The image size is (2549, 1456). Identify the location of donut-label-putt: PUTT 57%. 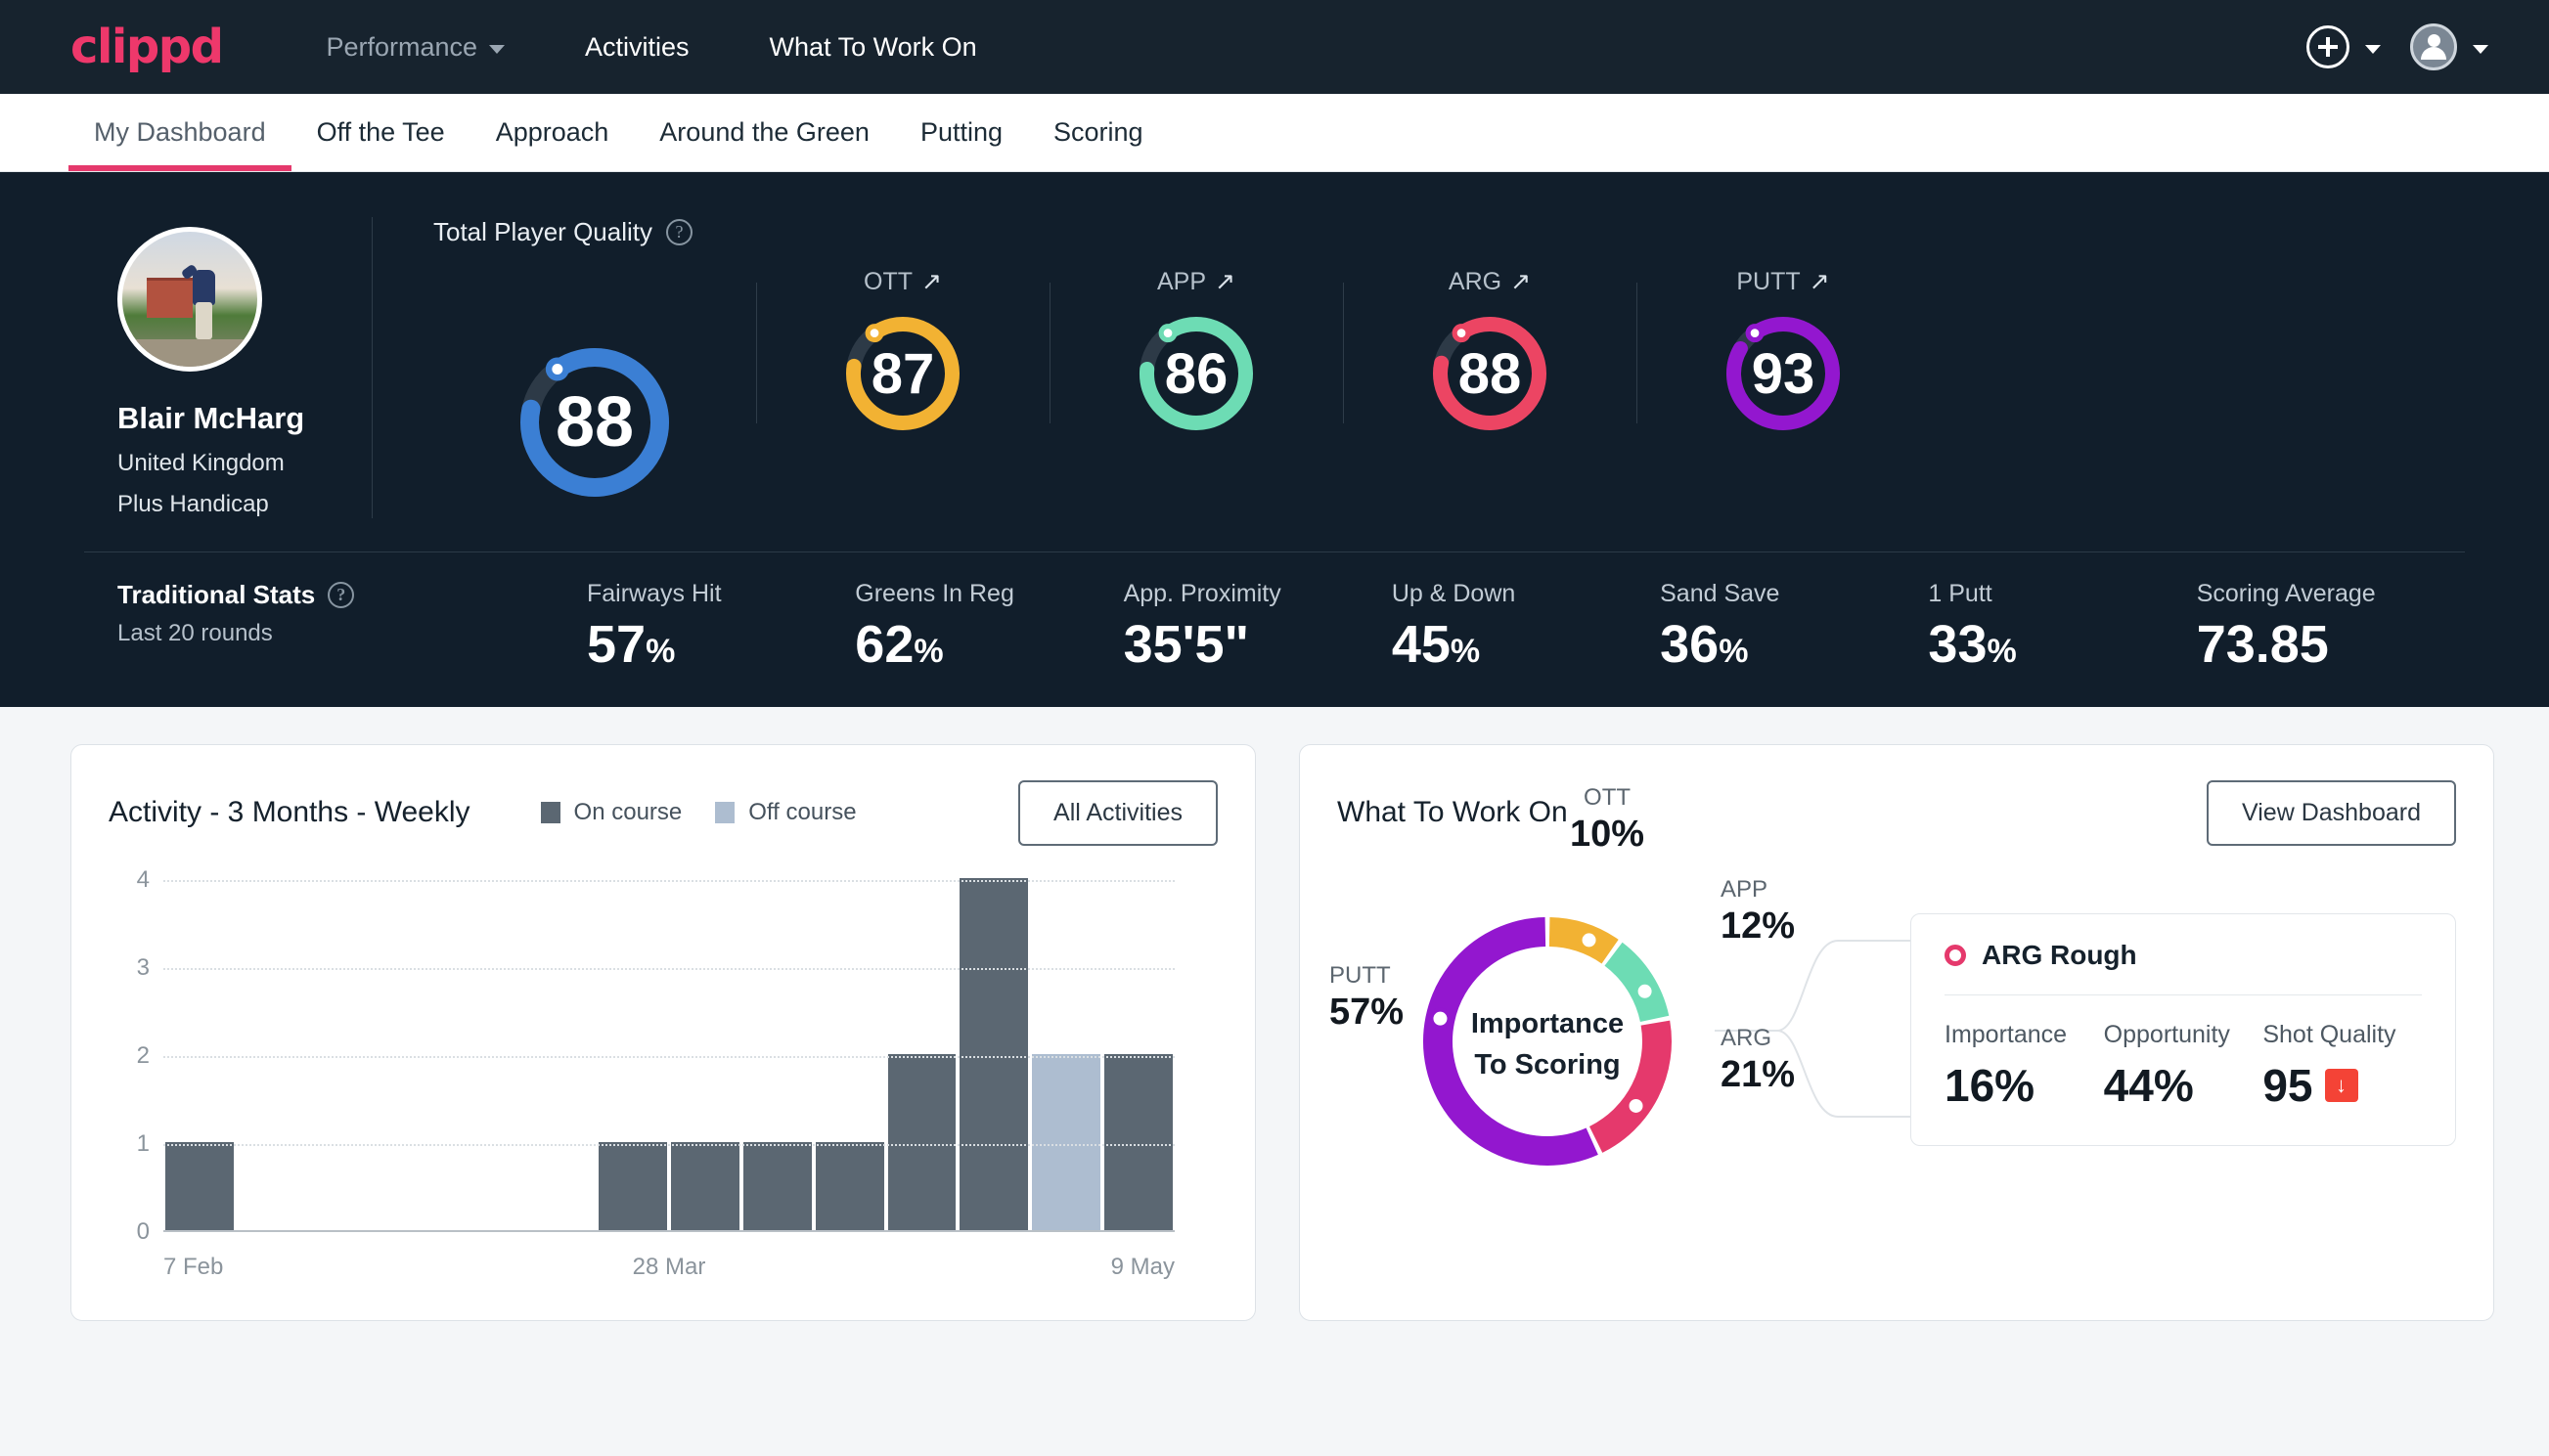
(1366, 998).